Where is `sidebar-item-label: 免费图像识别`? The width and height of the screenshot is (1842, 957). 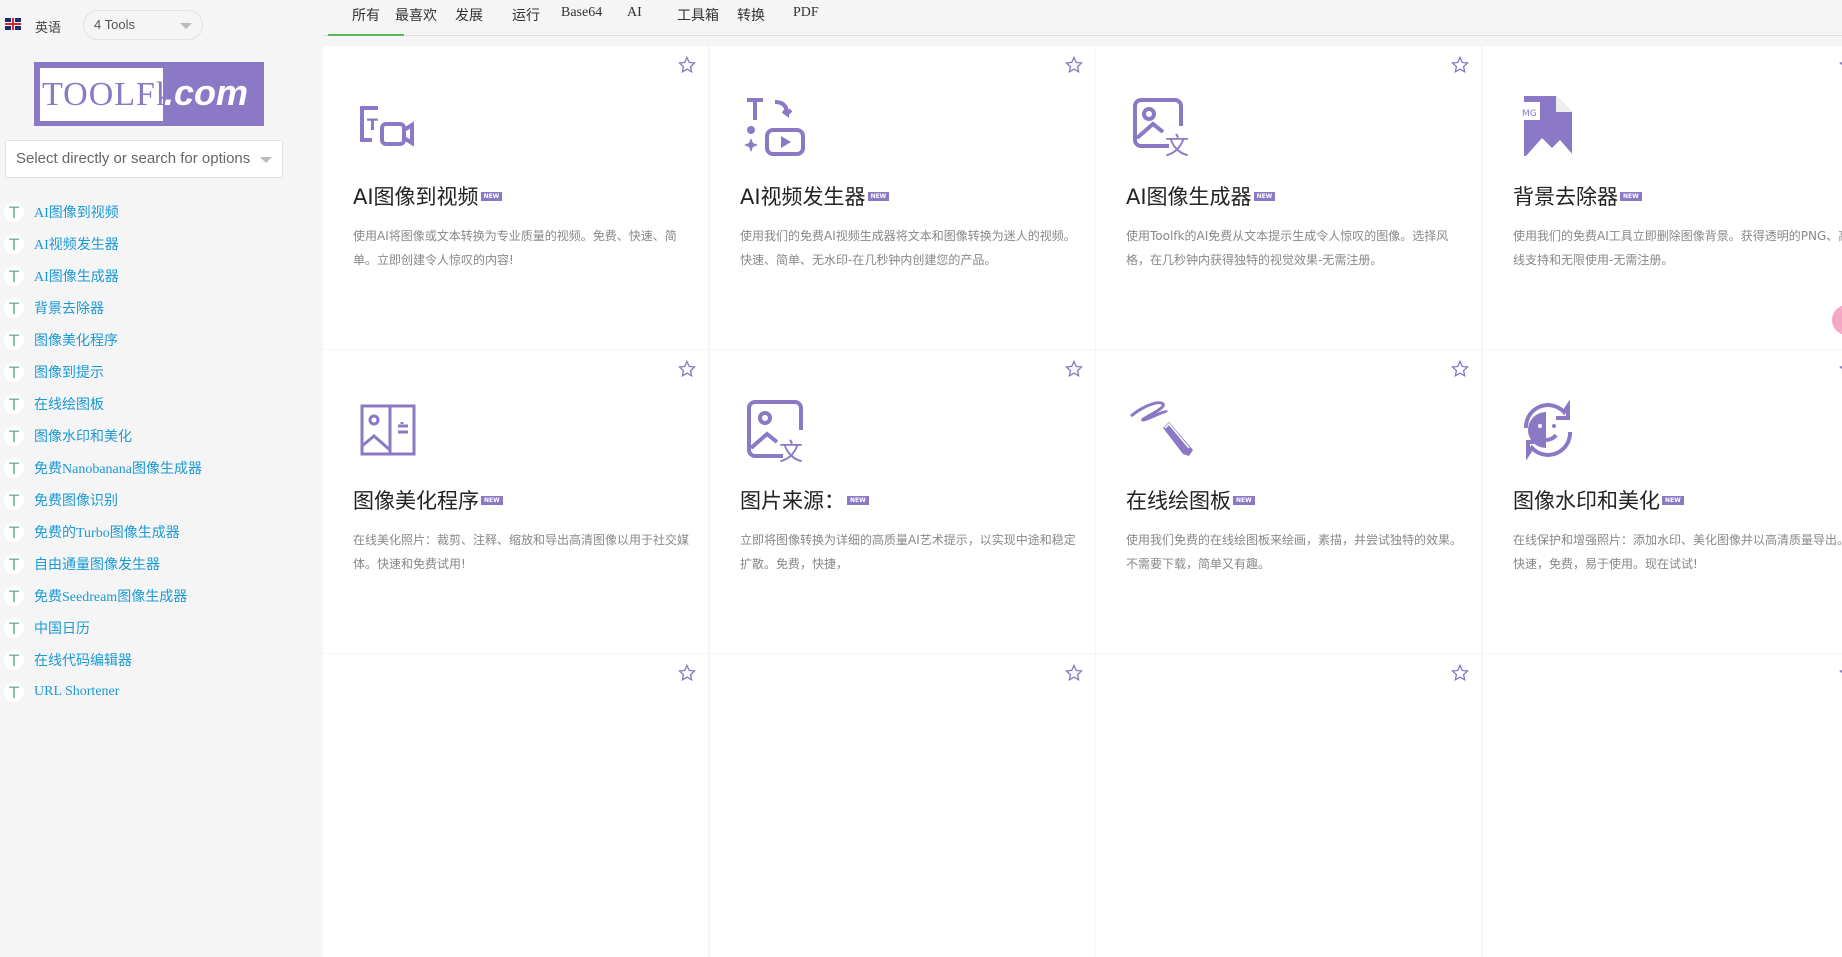 sidebar-item-label: 免费图像识别 is located at coordinates (76, 501).